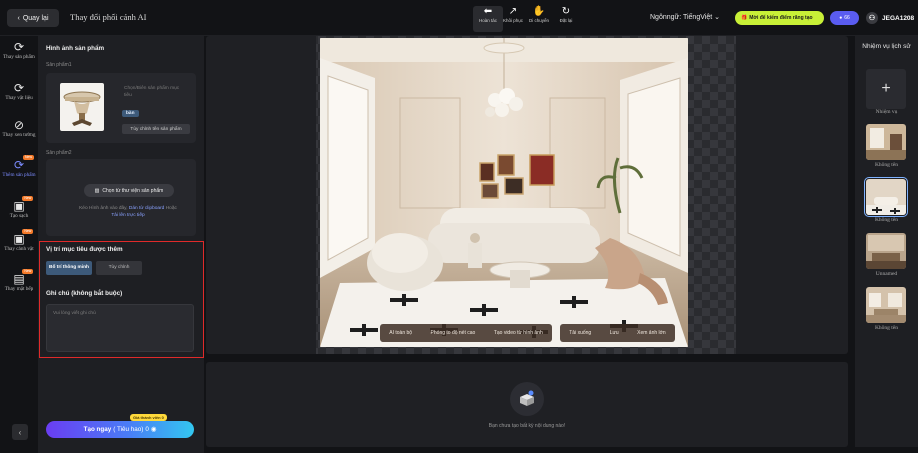 This screenshot has width=918, height=453. What do you see at coordinates (488, 11) in the screenshot?
I see `undo-icon: ⬅` at bounding box center [488, 11].